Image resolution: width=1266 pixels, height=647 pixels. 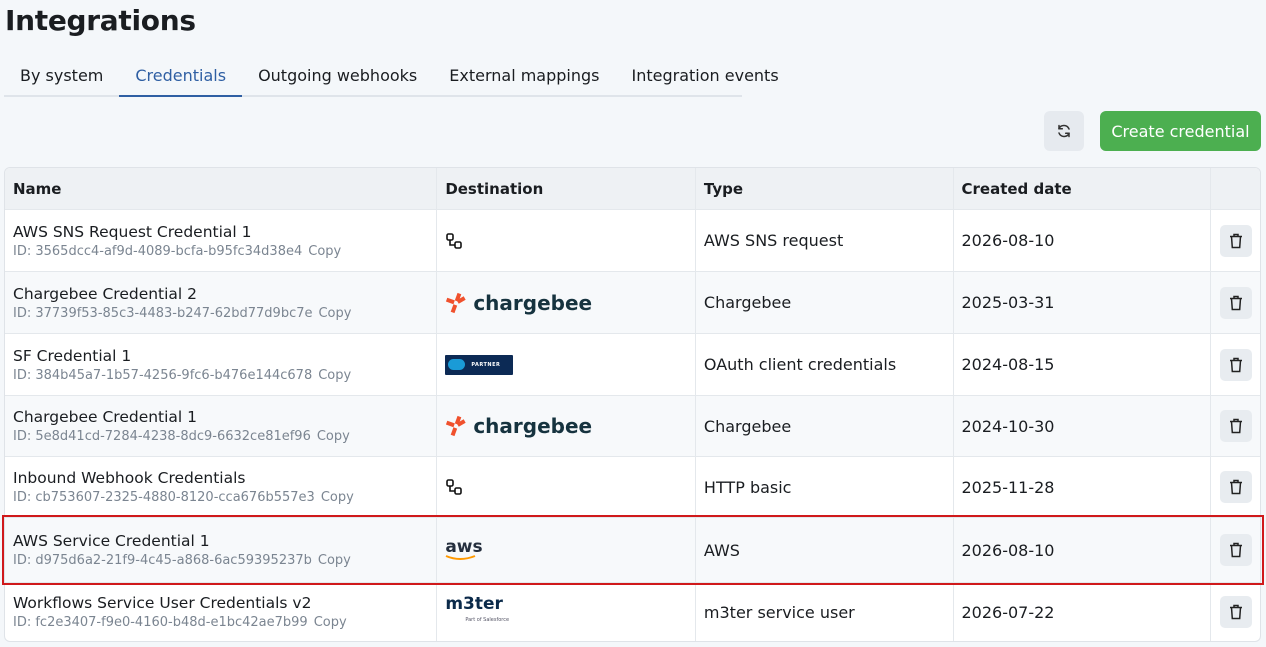 I want to click on credential-id: ID: 384b45a7-1b57-4256-9fc6-b476e144c678, so click(x=163, y=375).